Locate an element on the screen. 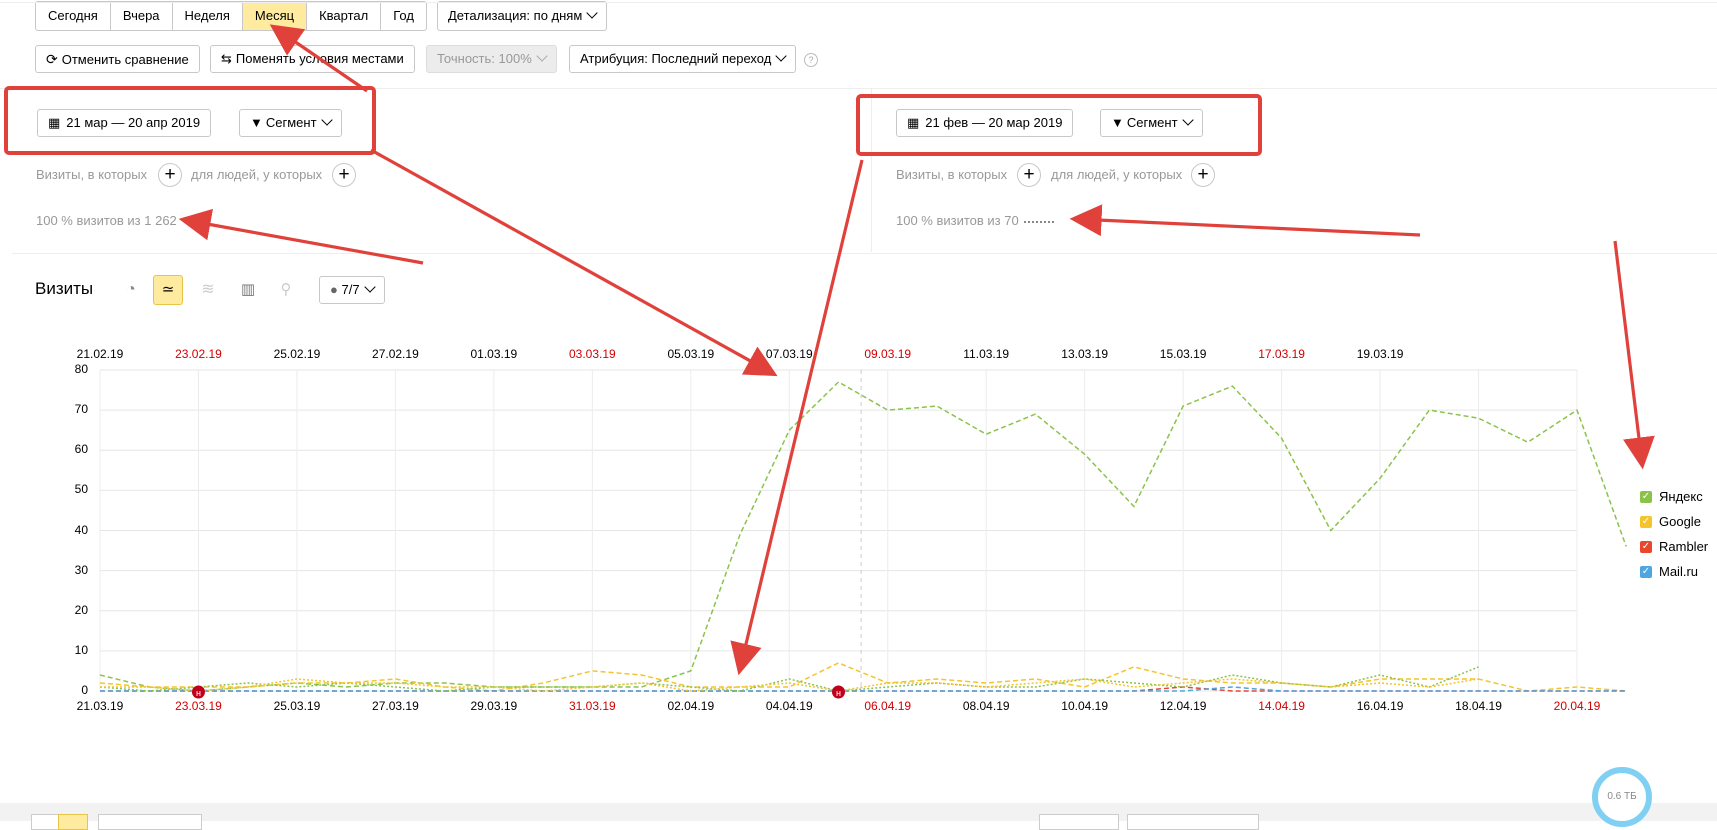 This screenshot has width=1717, height=830. y-tick-label: 20 is located at coordinates (81, 609).